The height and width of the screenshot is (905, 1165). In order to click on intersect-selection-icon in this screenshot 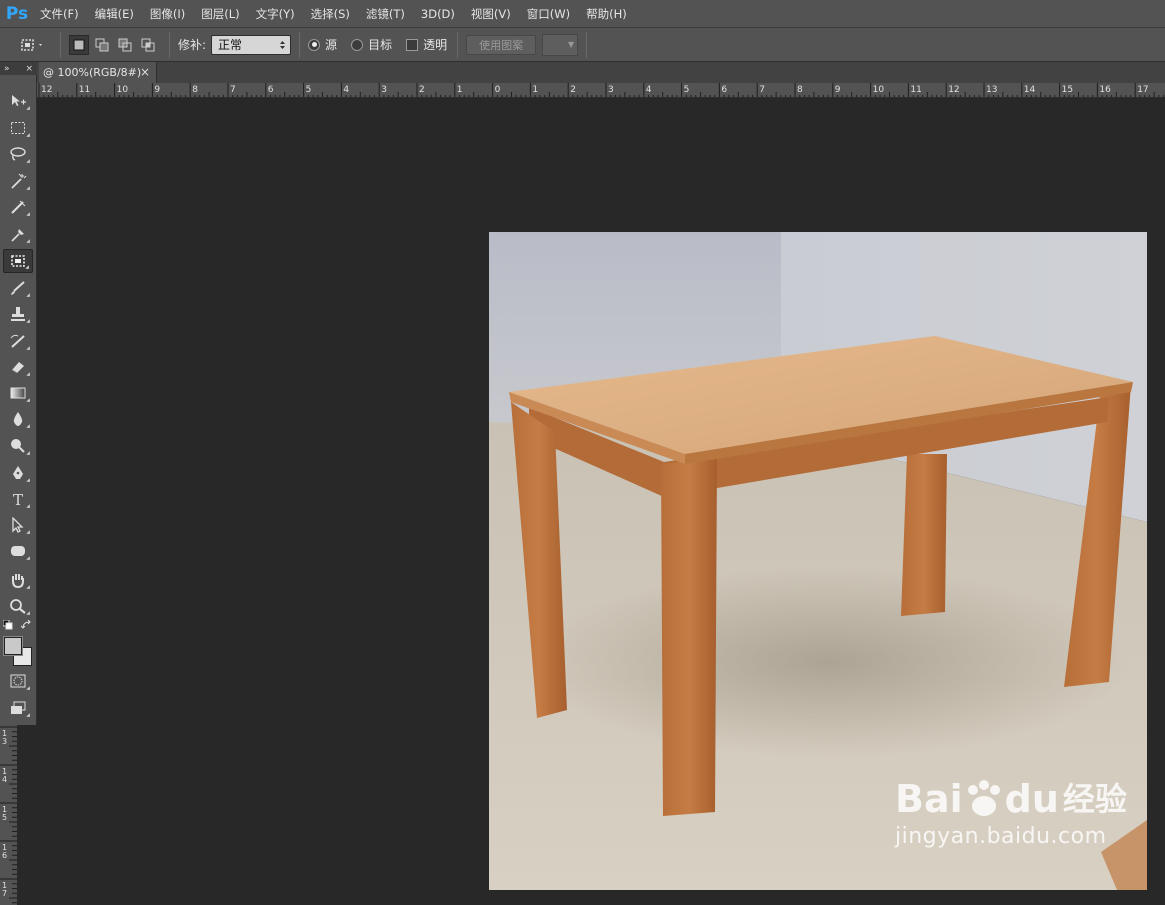, I will do `click(148, 44)`.